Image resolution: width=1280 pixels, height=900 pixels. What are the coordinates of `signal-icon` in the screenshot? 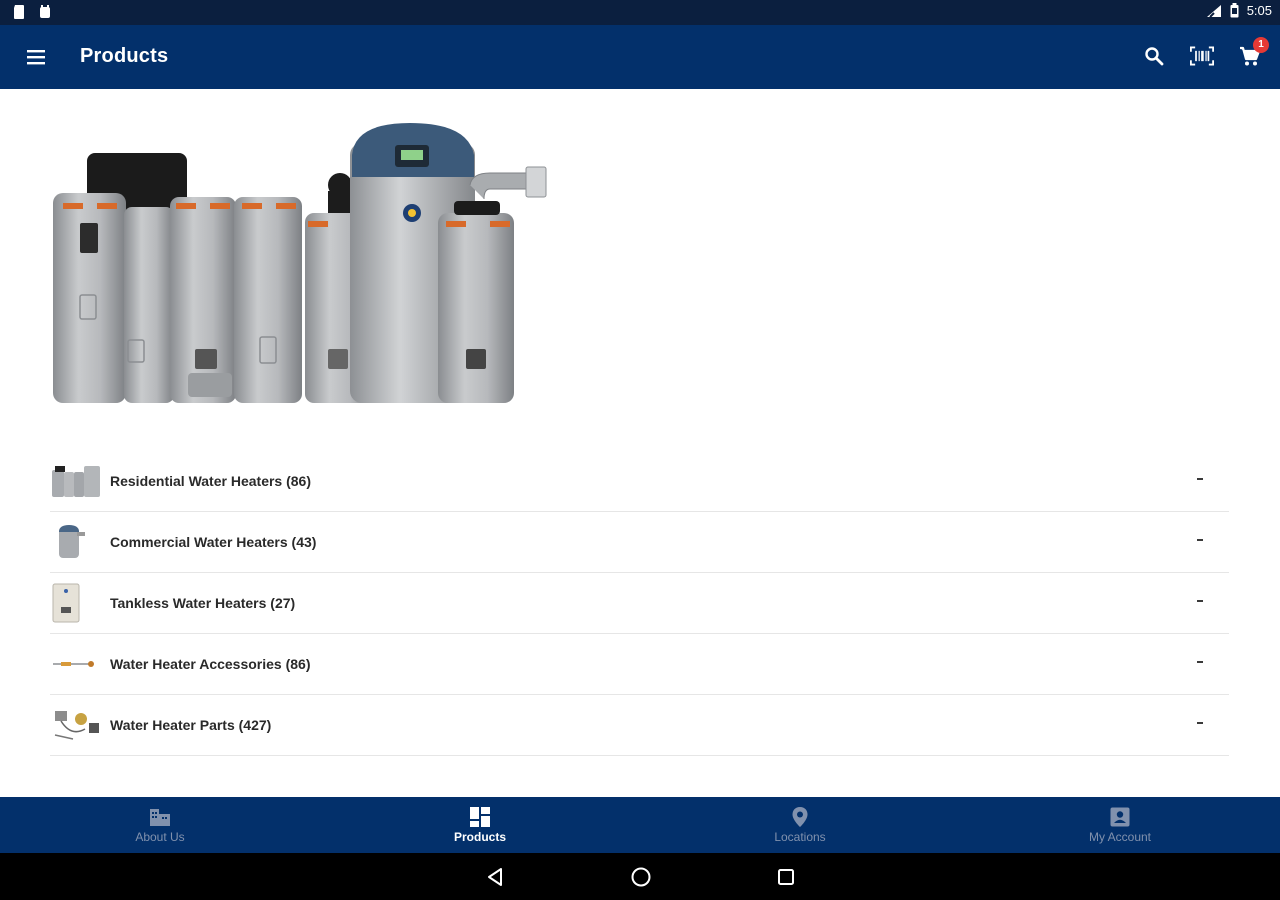 It's located at (1213, 11).